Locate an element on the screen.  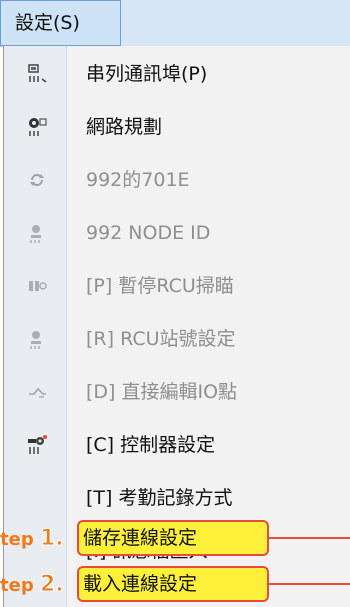
menu-item-label: 992 NODE ID is located at coordinates (148, 233).